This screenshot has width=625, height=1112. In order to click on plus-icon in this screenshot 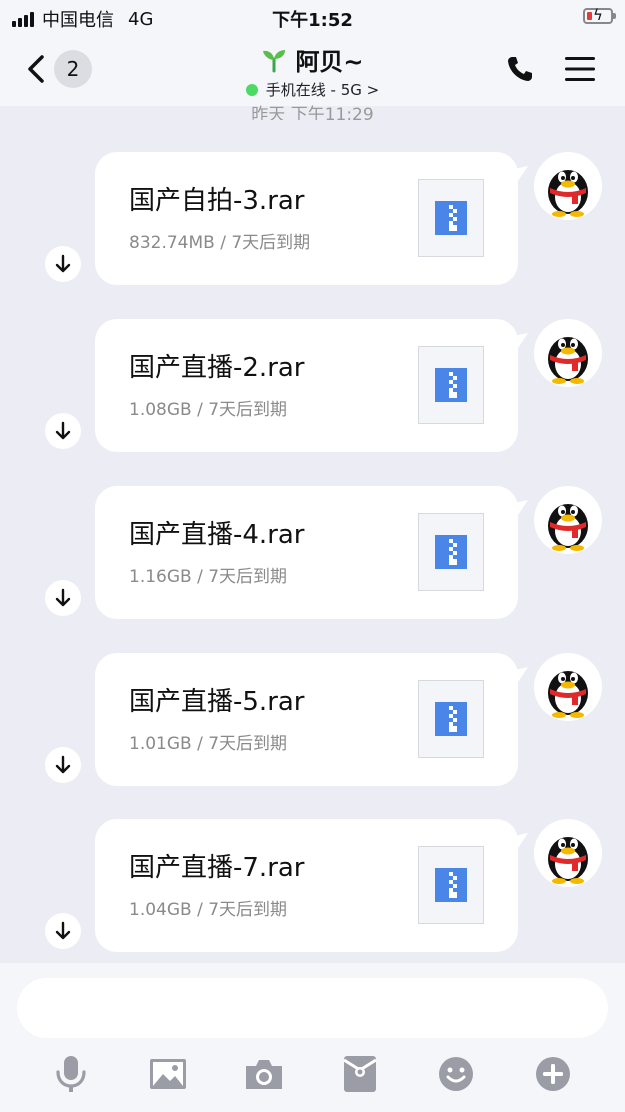, I will do `click(553, 1074)`.